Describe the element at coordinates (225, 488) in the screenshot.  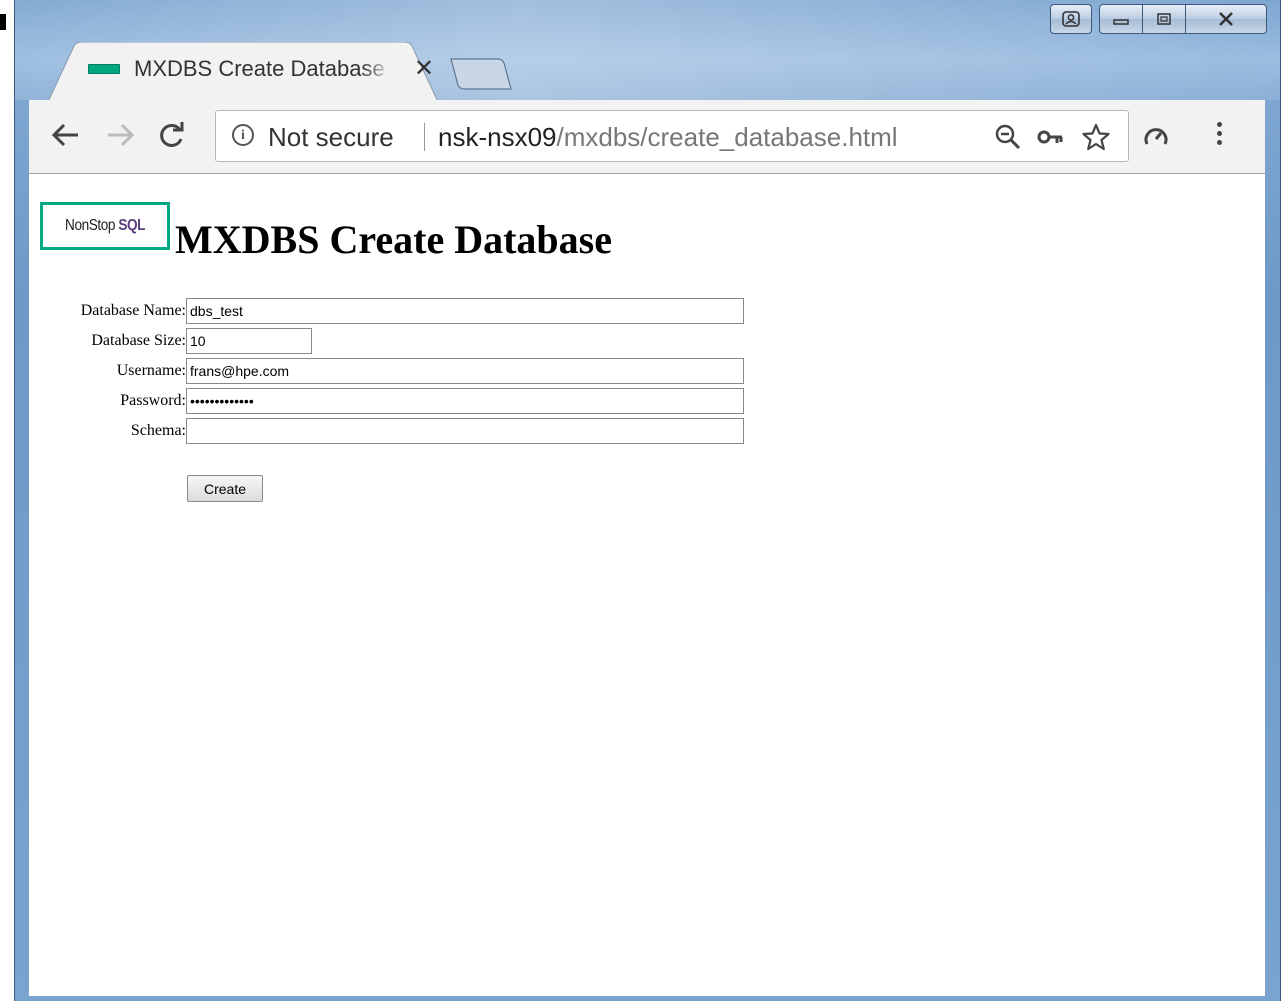
I see `create-button: Create` at that location.